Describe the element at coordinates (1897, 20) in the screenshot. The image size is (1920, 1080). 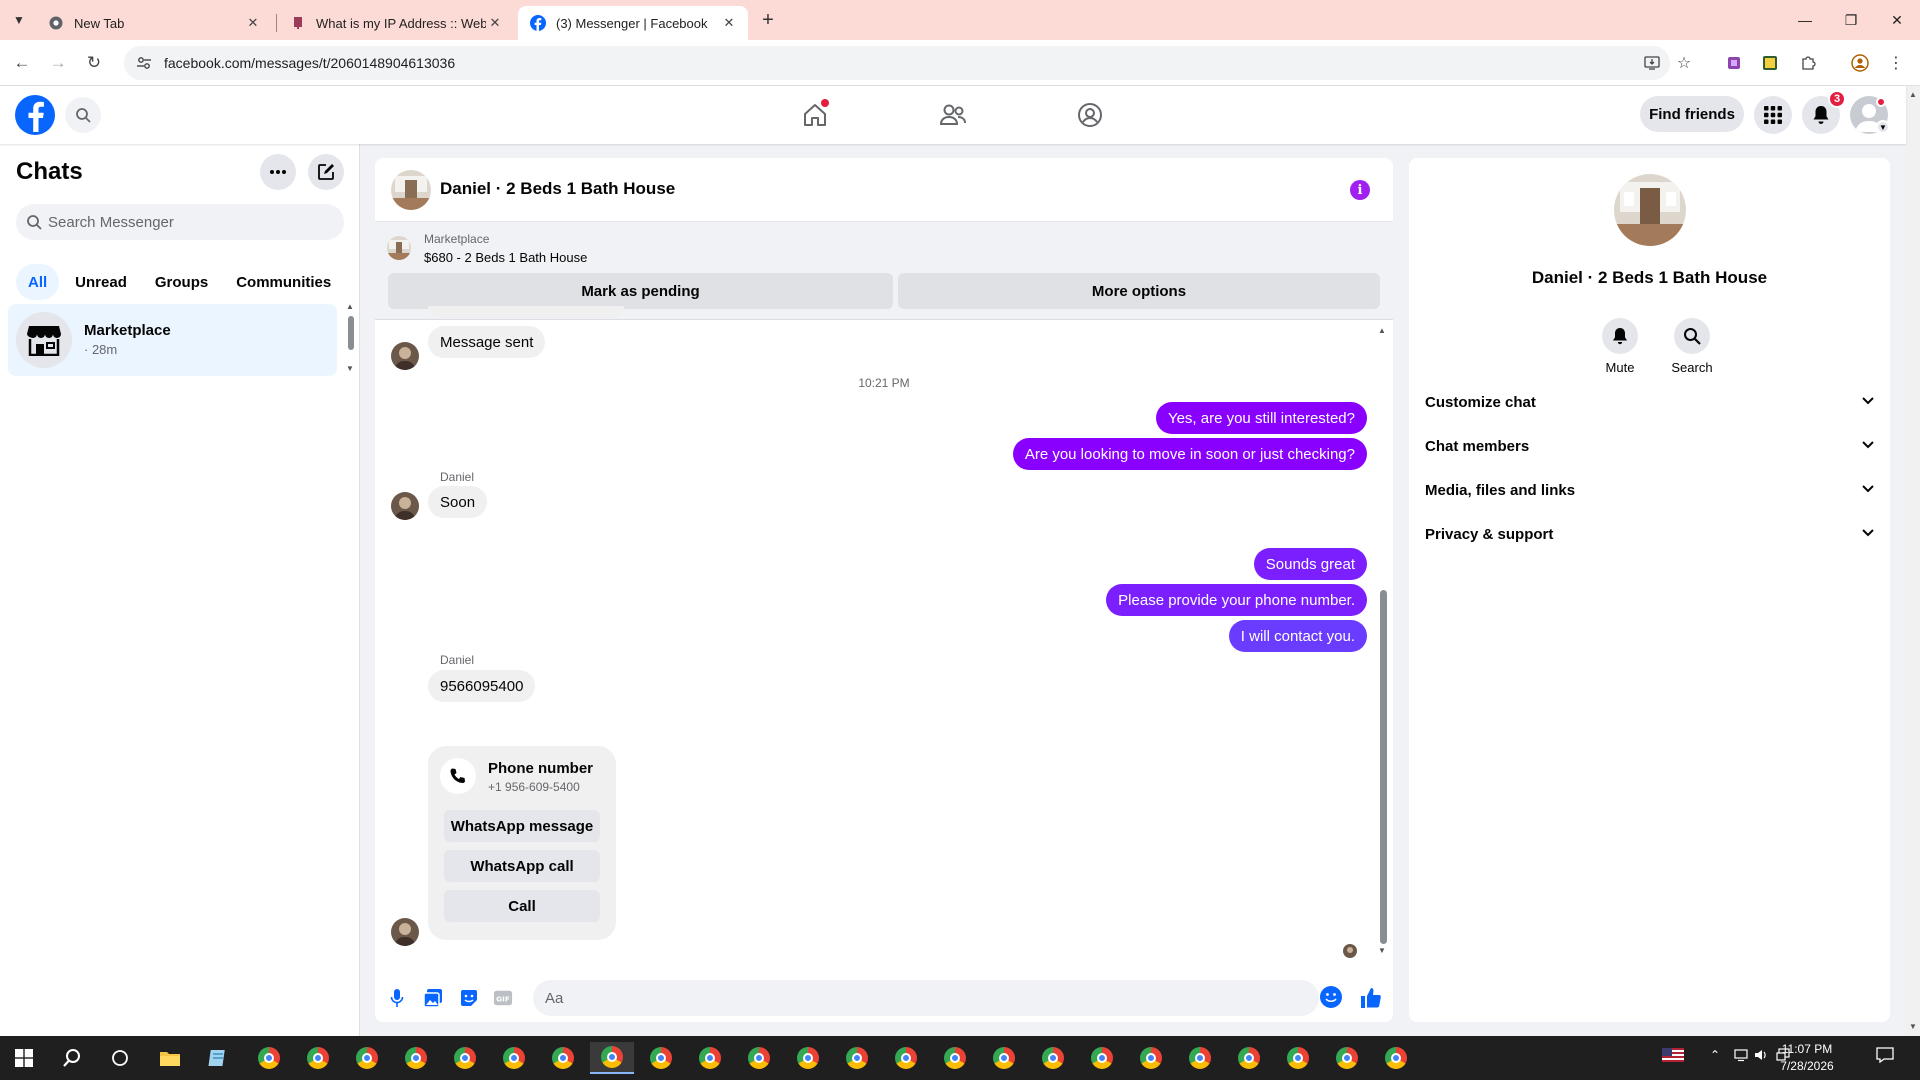
I see `window-close-icon: ✕` at that location.